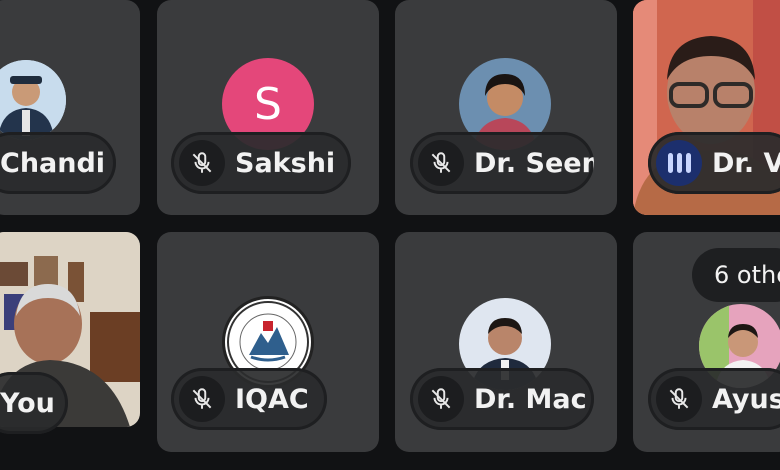 The image size is (780, 470). I want to click on participant-name-pill: You, so click(34, 403).